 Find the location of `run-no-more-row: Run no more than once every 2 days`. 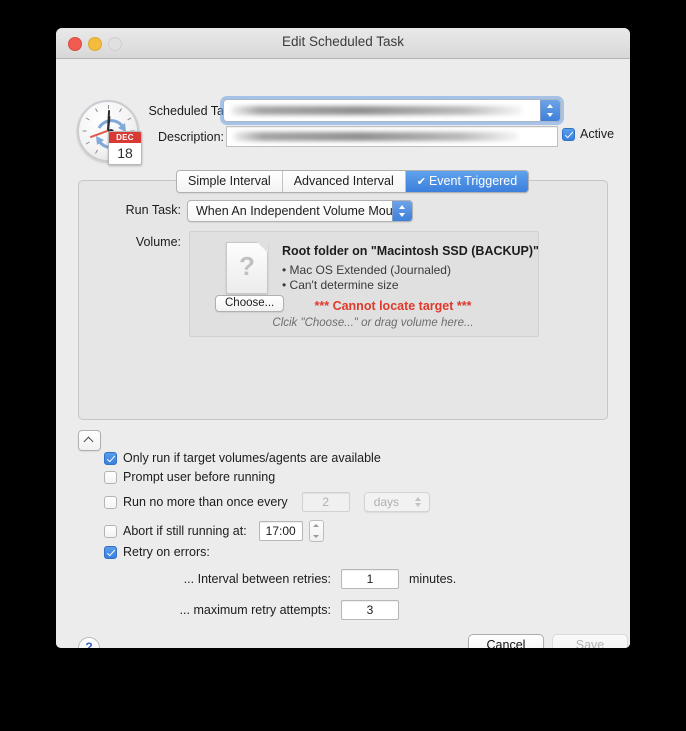

run-no-more-row: Run no more than once every 2 days is located at coordinates (267, 502).